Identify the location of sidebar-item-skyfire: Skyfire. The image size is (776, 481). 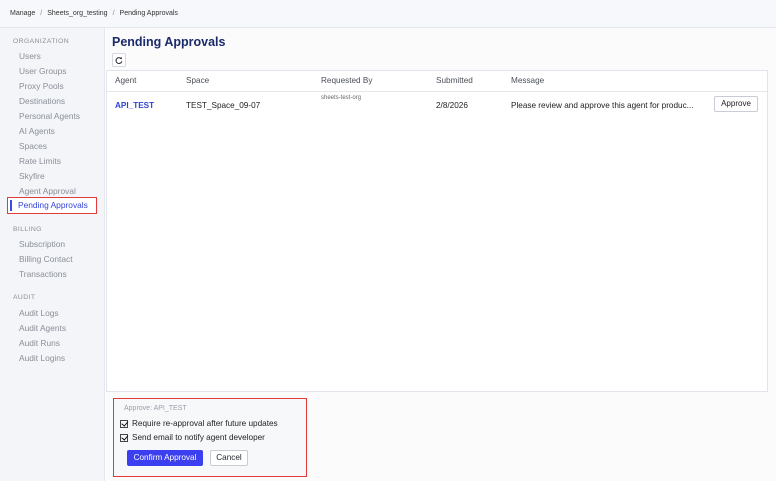
(32, 176).